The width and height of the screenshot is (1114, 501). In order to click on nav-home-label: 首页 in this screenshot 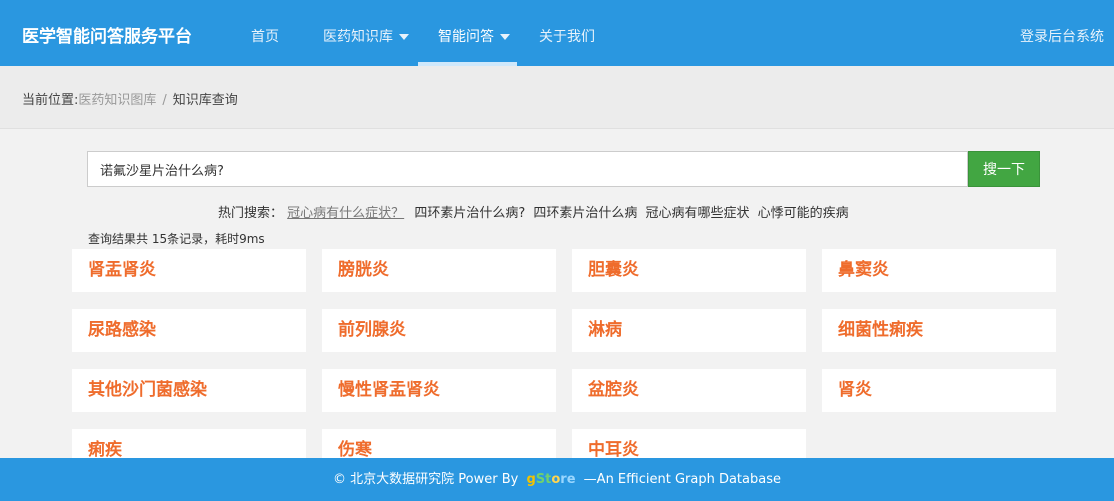, I will do `click(265, 37)`.